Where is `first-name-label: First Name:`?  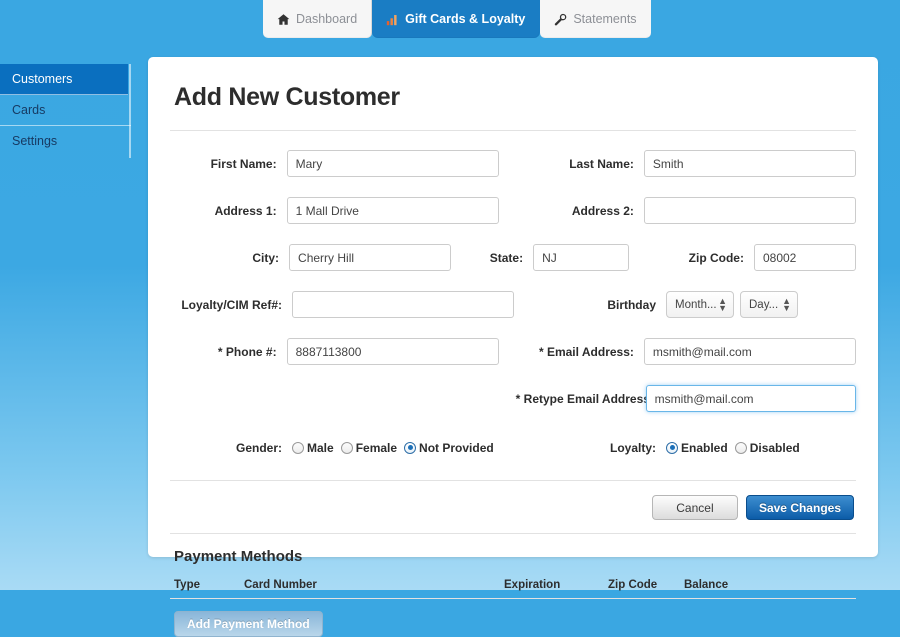 first-name-label: First Name: is located at coordinates (243, 163).